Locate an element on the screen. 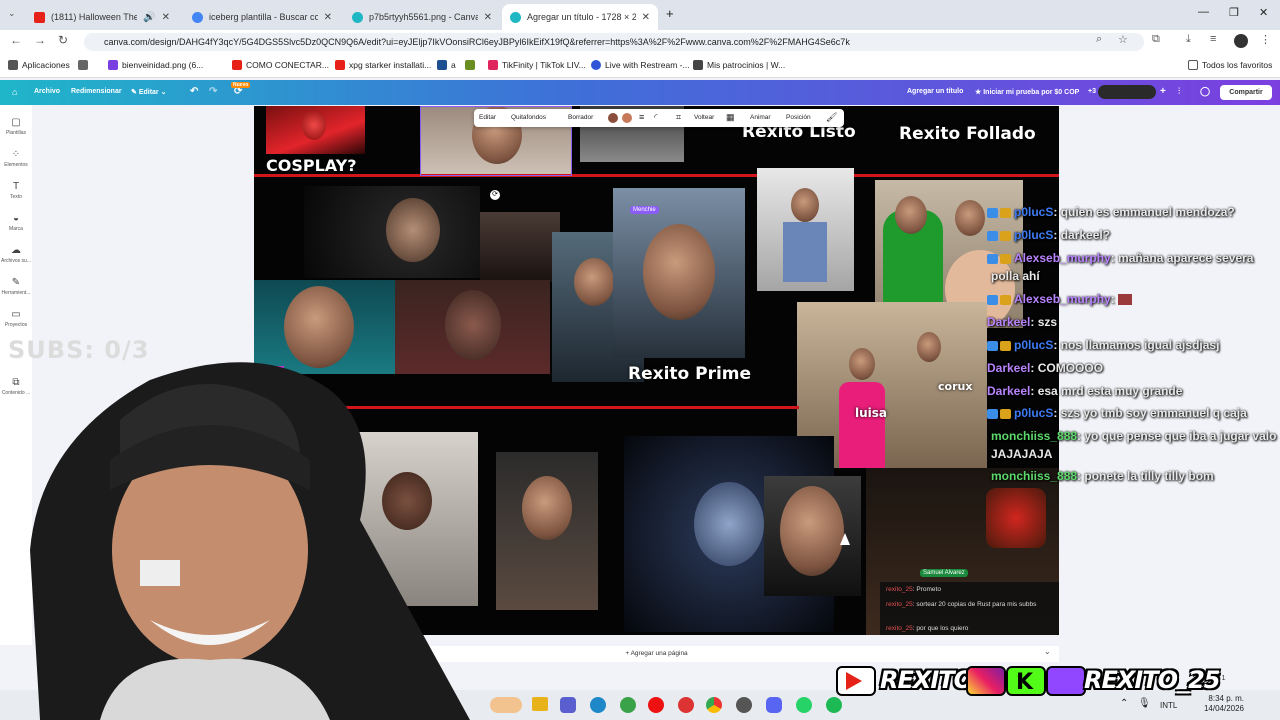 Image resolution: width=1280 pixels, height=720 pixels. whatsapp-icon is located at coordinates (804, 705).